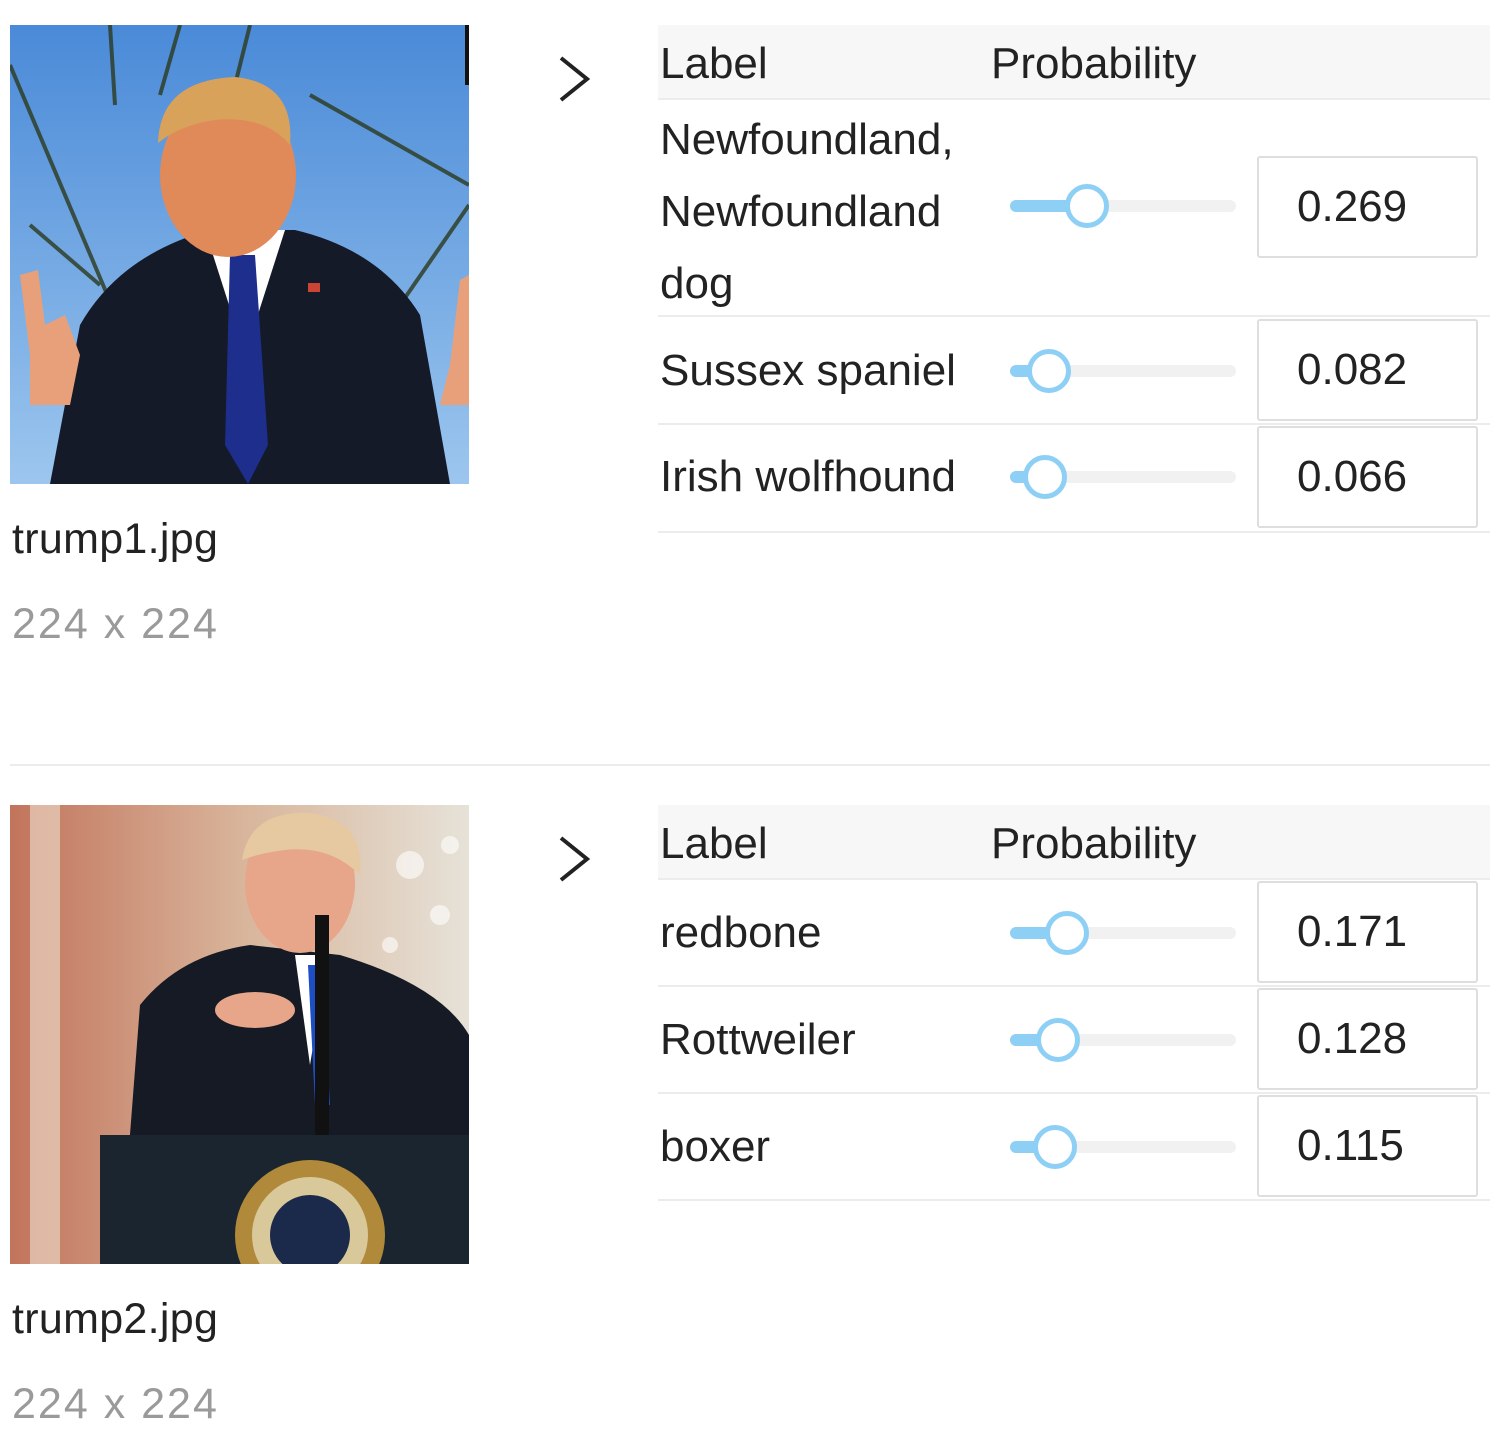 This screenshot has width=1490, height=1440. Describe the element at coordinates (1367, 370) in the screenshot. I see `probability-value-field: 0.082` at that location.